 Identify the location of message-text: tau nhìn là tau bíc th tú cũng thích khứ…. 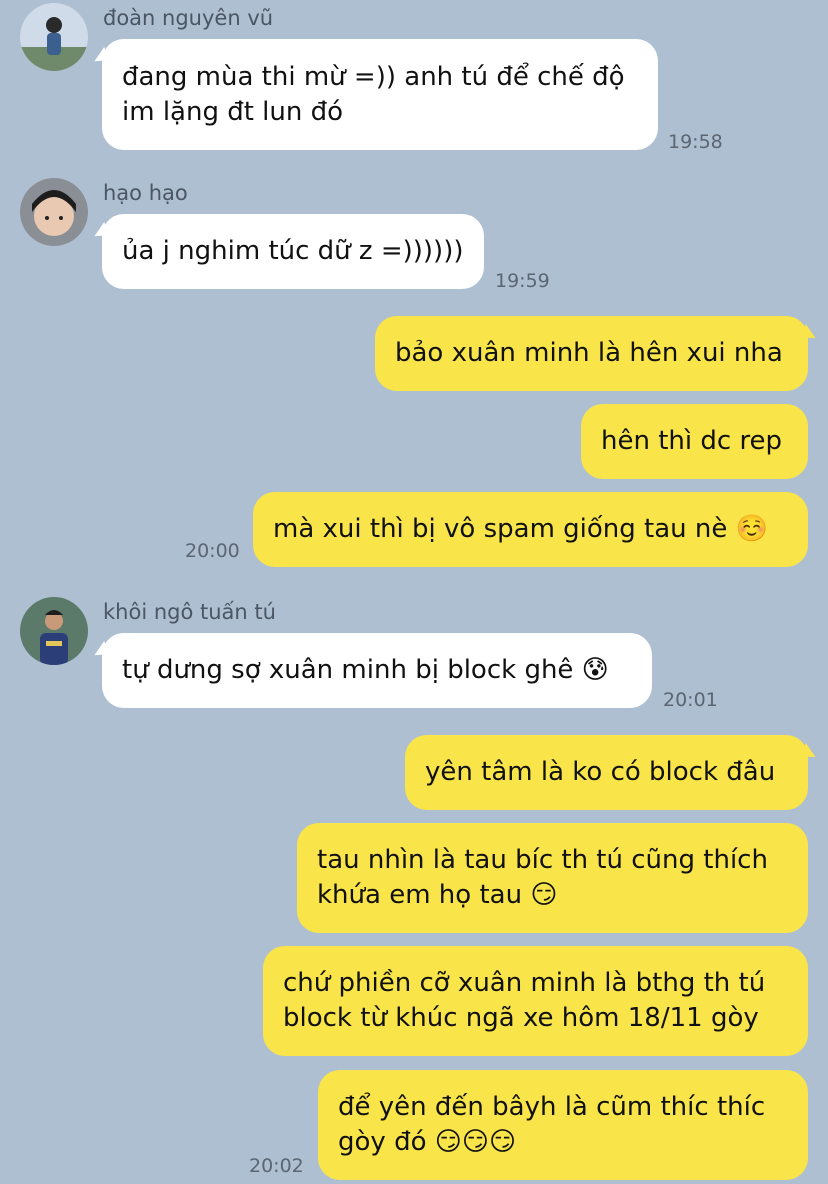
(542, 877).